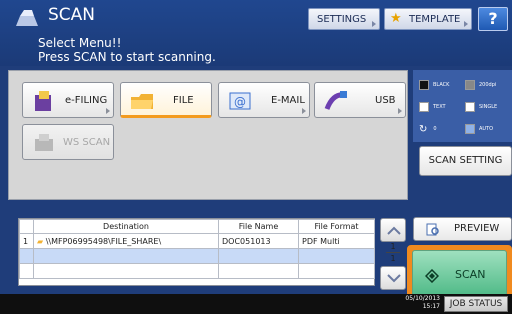 This screenshot has width=512, height=314. What do you see at coordinates (27, 18) in the screenshot?
I see `scanner-logo-icon` at bounding box center [27, 18].